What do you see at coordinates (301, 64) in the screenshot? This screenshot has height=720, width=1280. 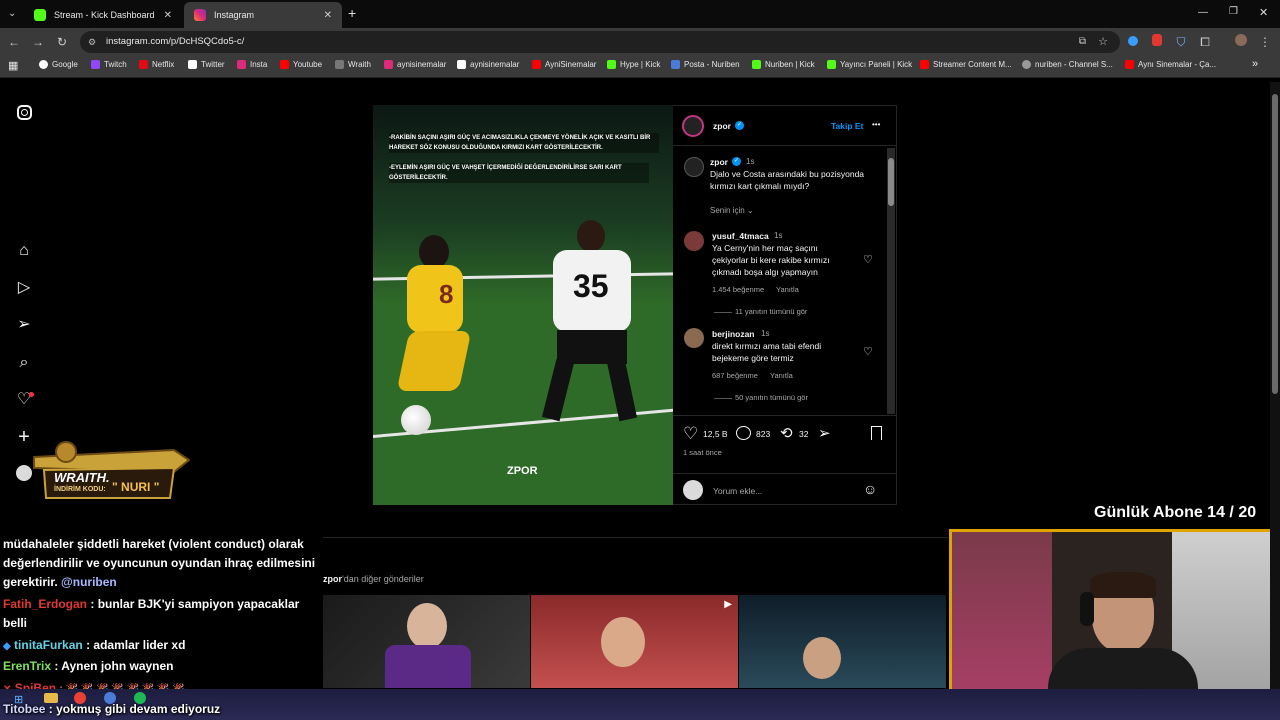 I see `bookmark-youtube: Youtube` at bounding box center [301, 64].